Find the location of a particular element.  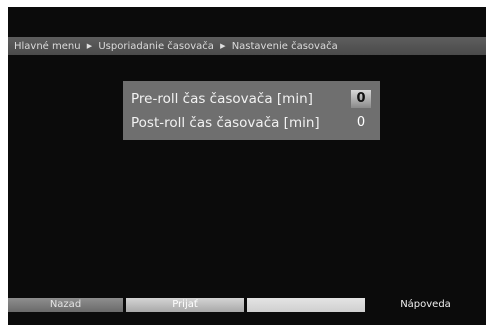

accept-button: Prijať is located at coordinates (185, 305).